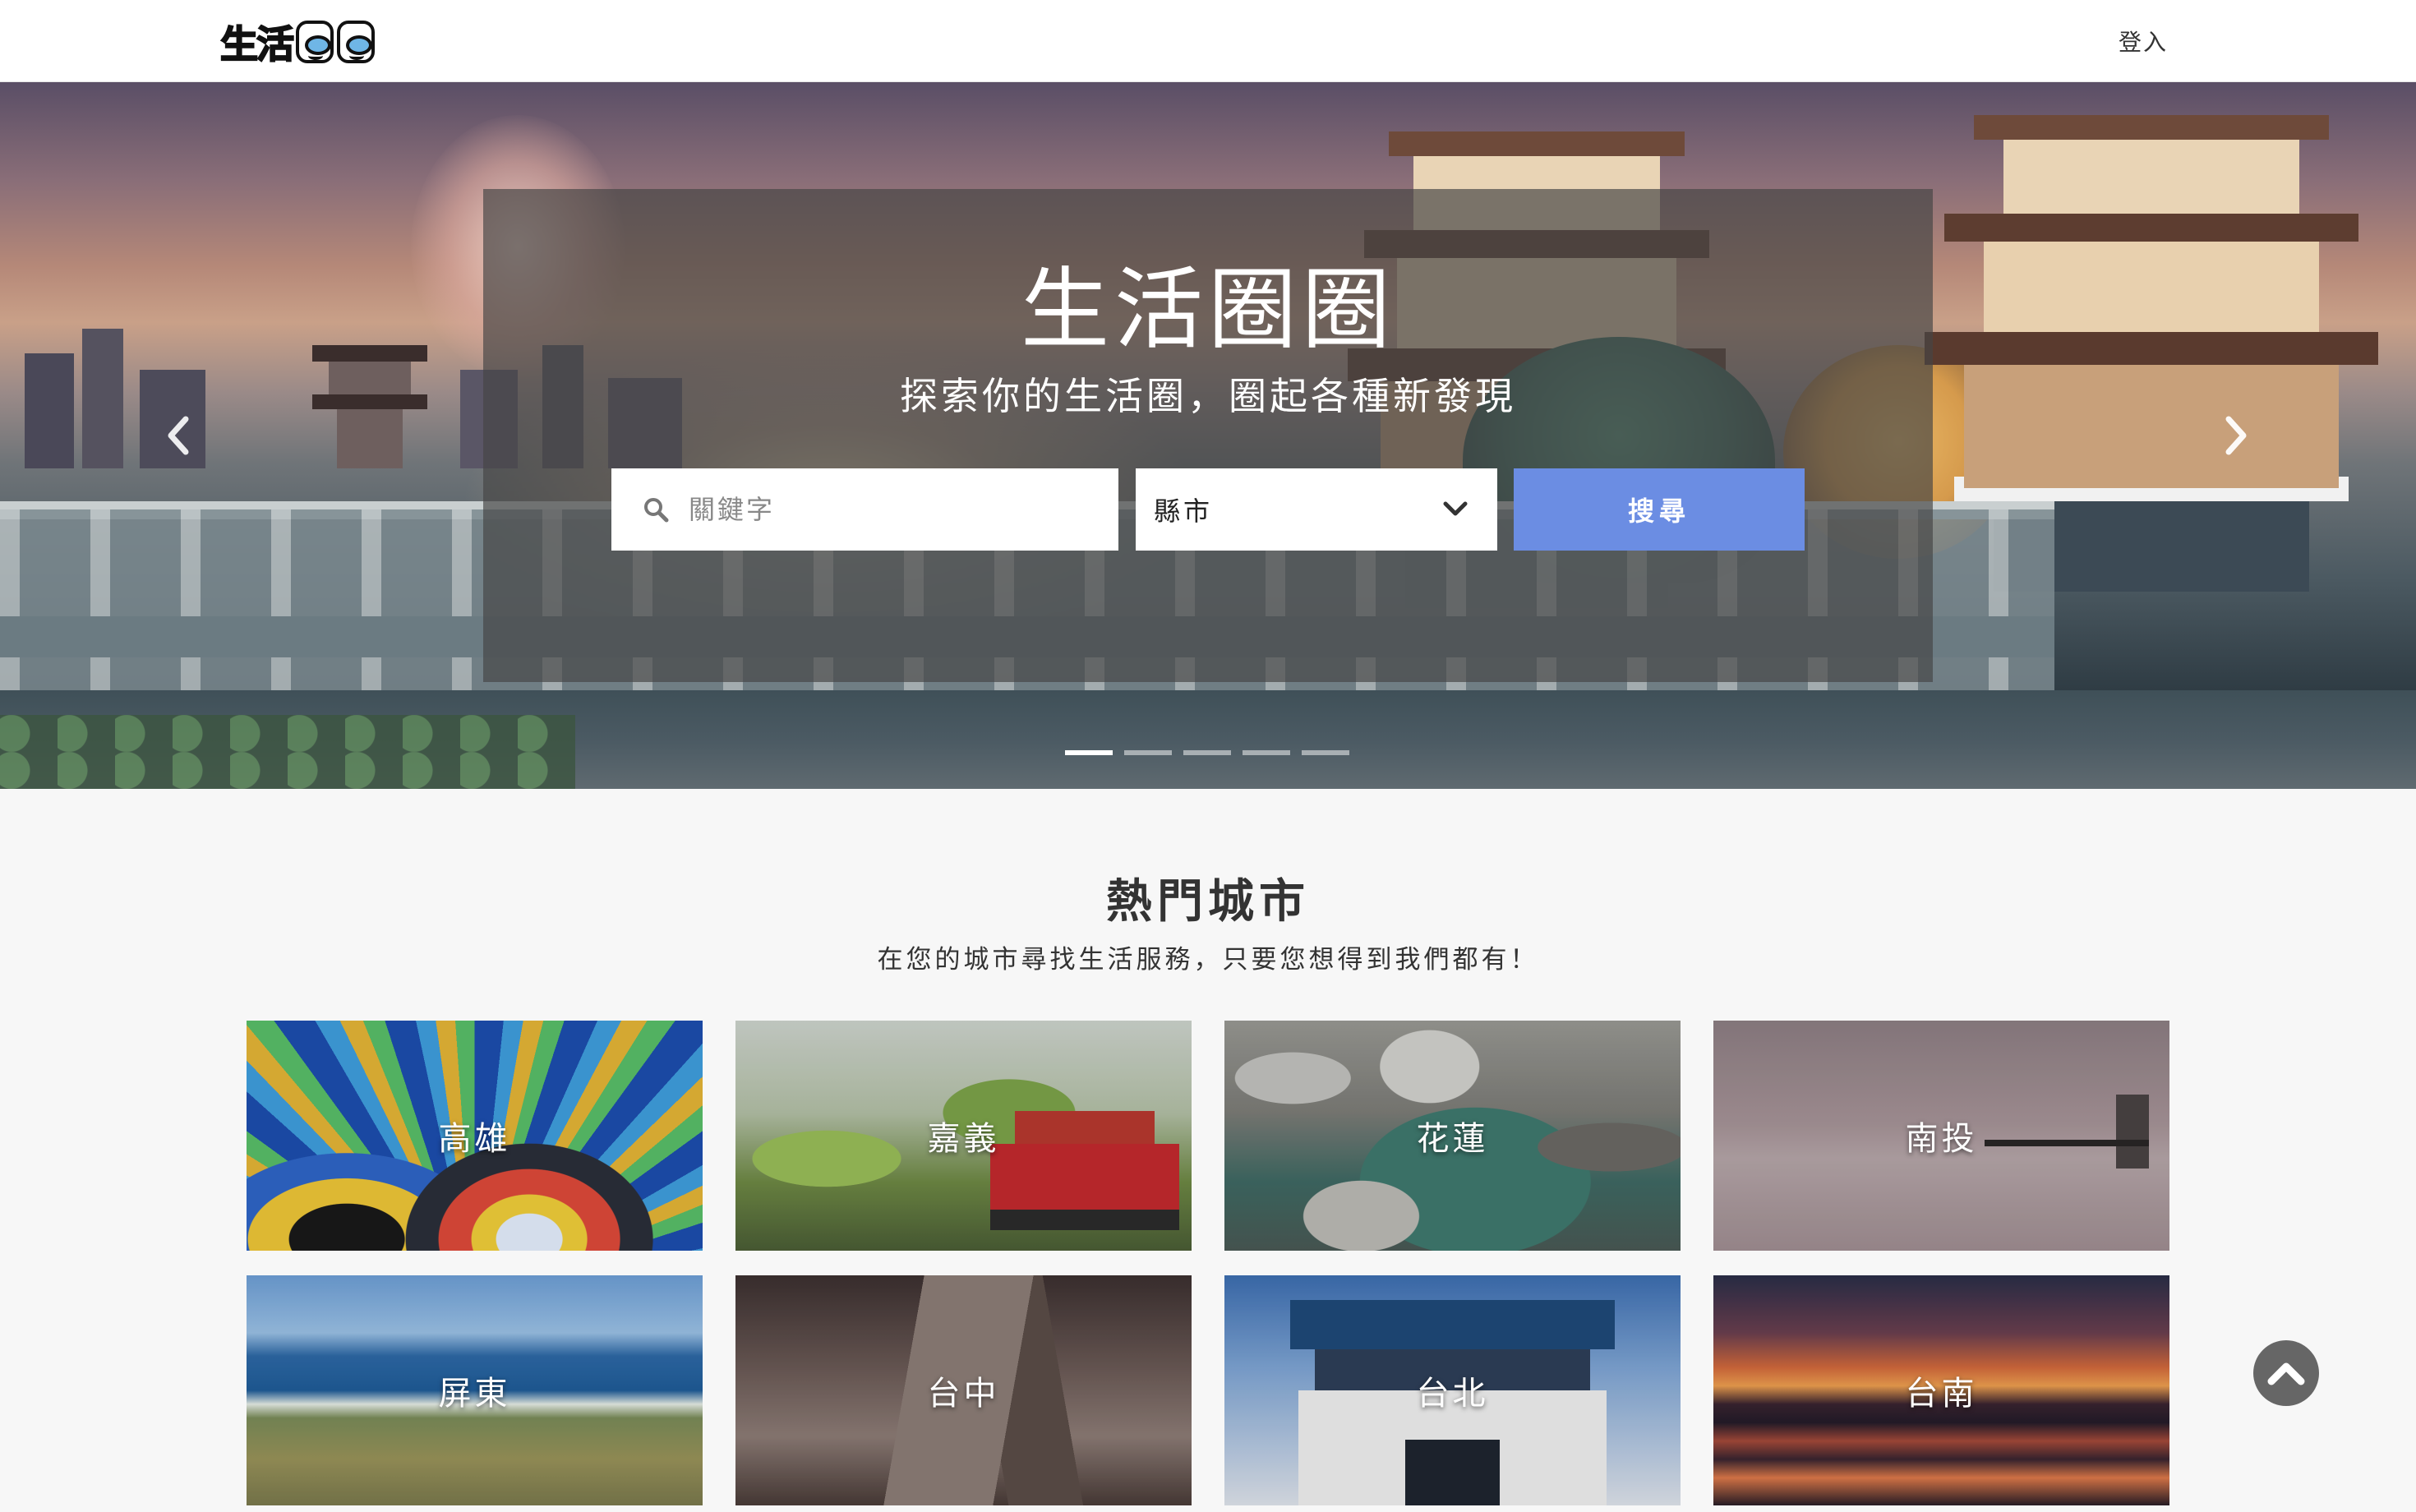 The width and height of the screenshot is (2416, 1512). What do you see at coordinates (1941, 1139) in the screenshot?
I see `city-card-label: 南投` at bounding box center [1941, 1139].